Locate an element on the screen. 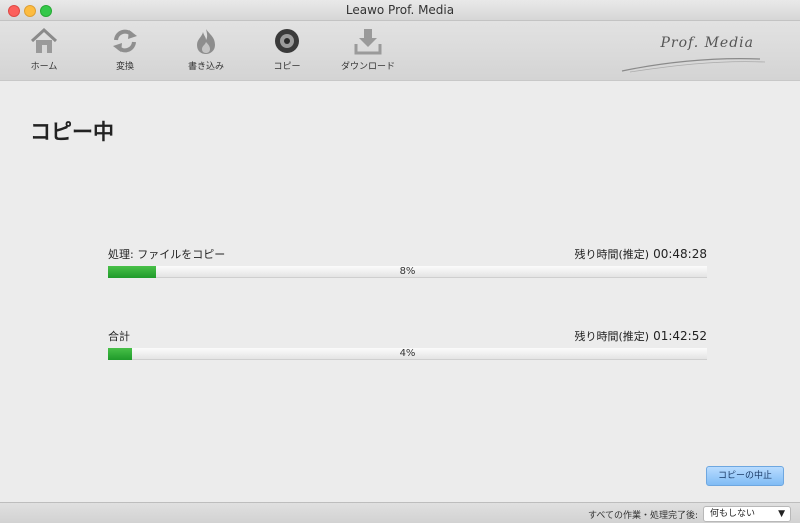 The width and height of the screenshot is (800, 523). chevron-down-icon: ▼ is located at coordinates (781, 514).